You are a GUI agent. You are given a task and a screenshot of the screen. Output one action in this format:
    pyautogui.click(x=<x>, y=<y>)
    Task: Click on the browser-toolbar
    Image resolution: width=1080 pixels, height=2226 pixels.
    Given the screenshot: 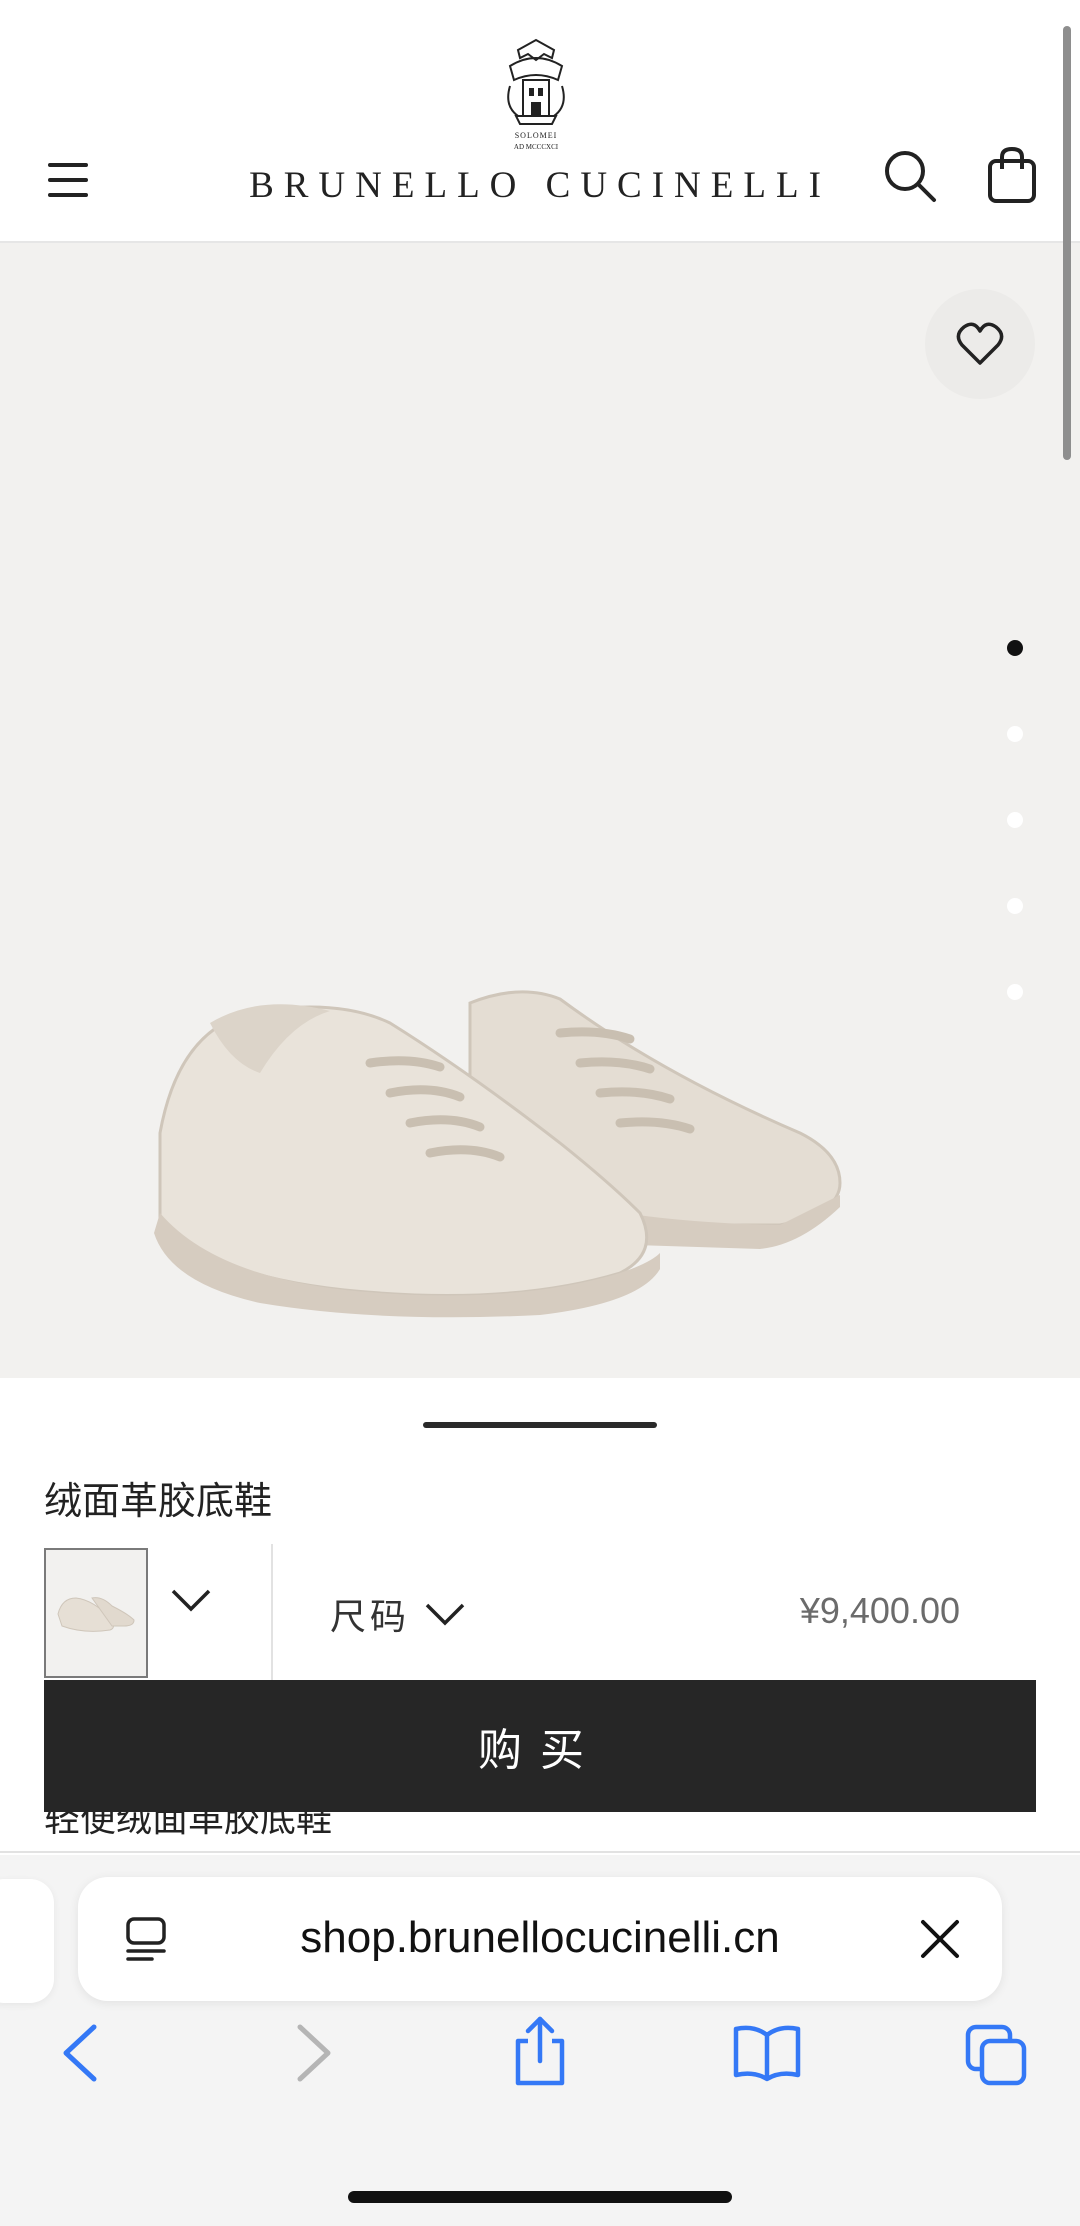 What is the action you would take?
    pyautogui.click(x=540, y=2059)
    